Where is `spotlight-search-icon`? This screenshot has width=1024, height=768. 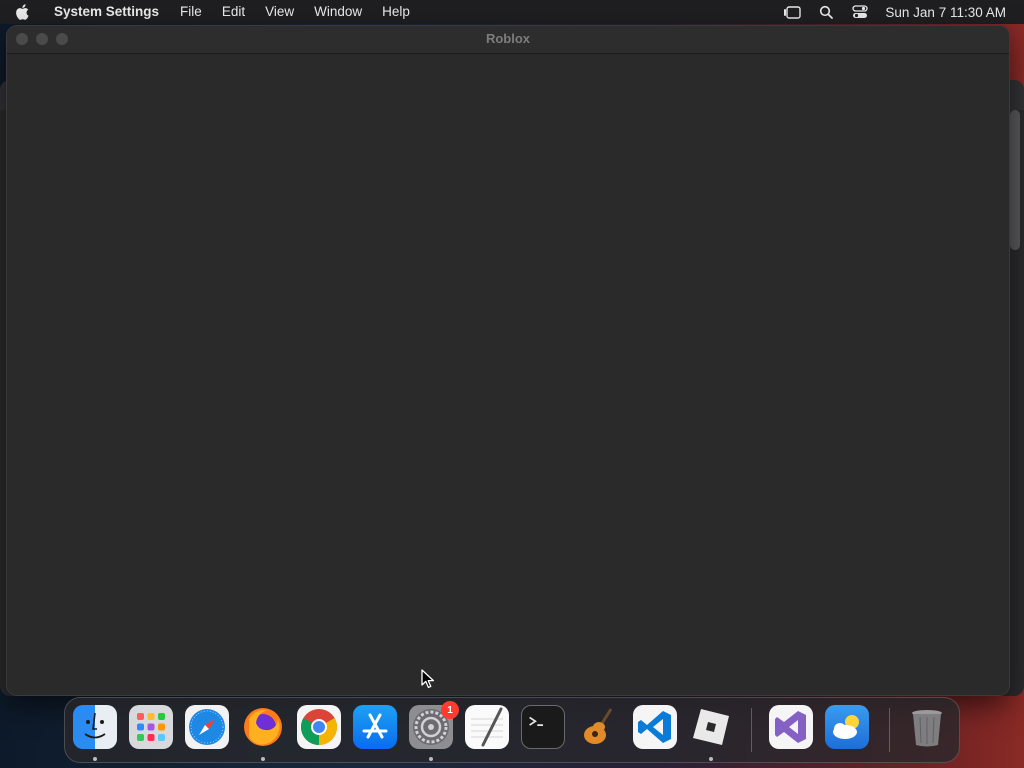 spotlight-search-icon is located at coordinates (826, 12).